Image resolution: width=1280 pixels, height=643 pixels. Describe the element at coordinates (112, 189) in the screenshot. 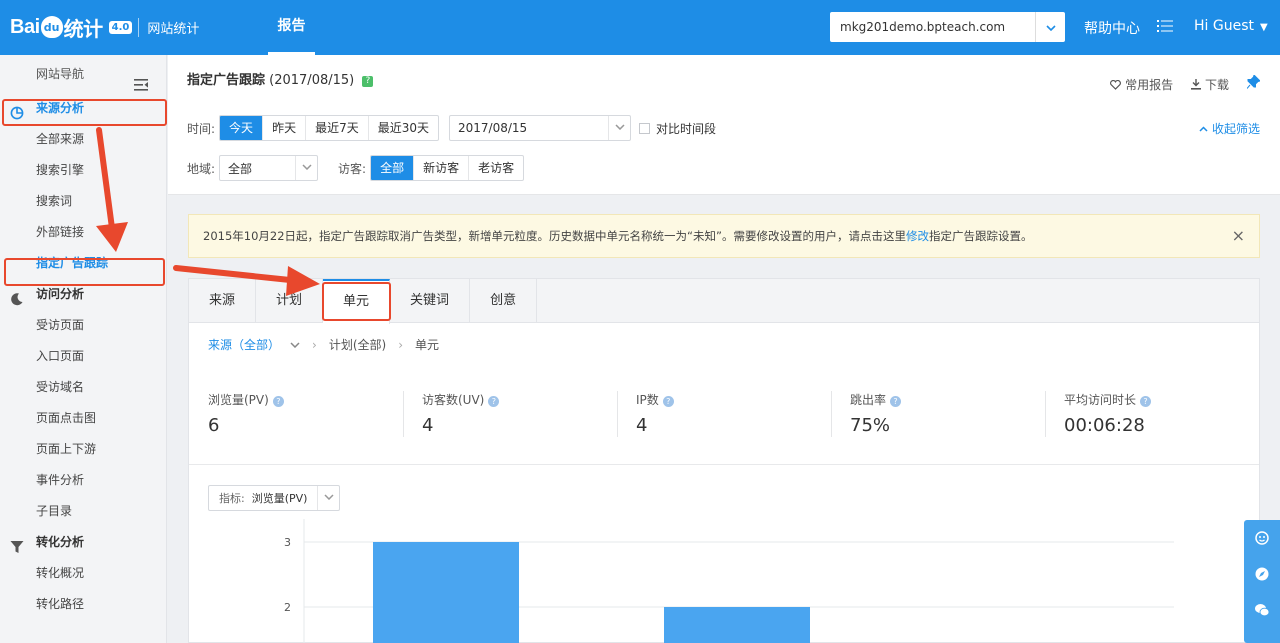

I see `annotation-arrow-down` at that location.